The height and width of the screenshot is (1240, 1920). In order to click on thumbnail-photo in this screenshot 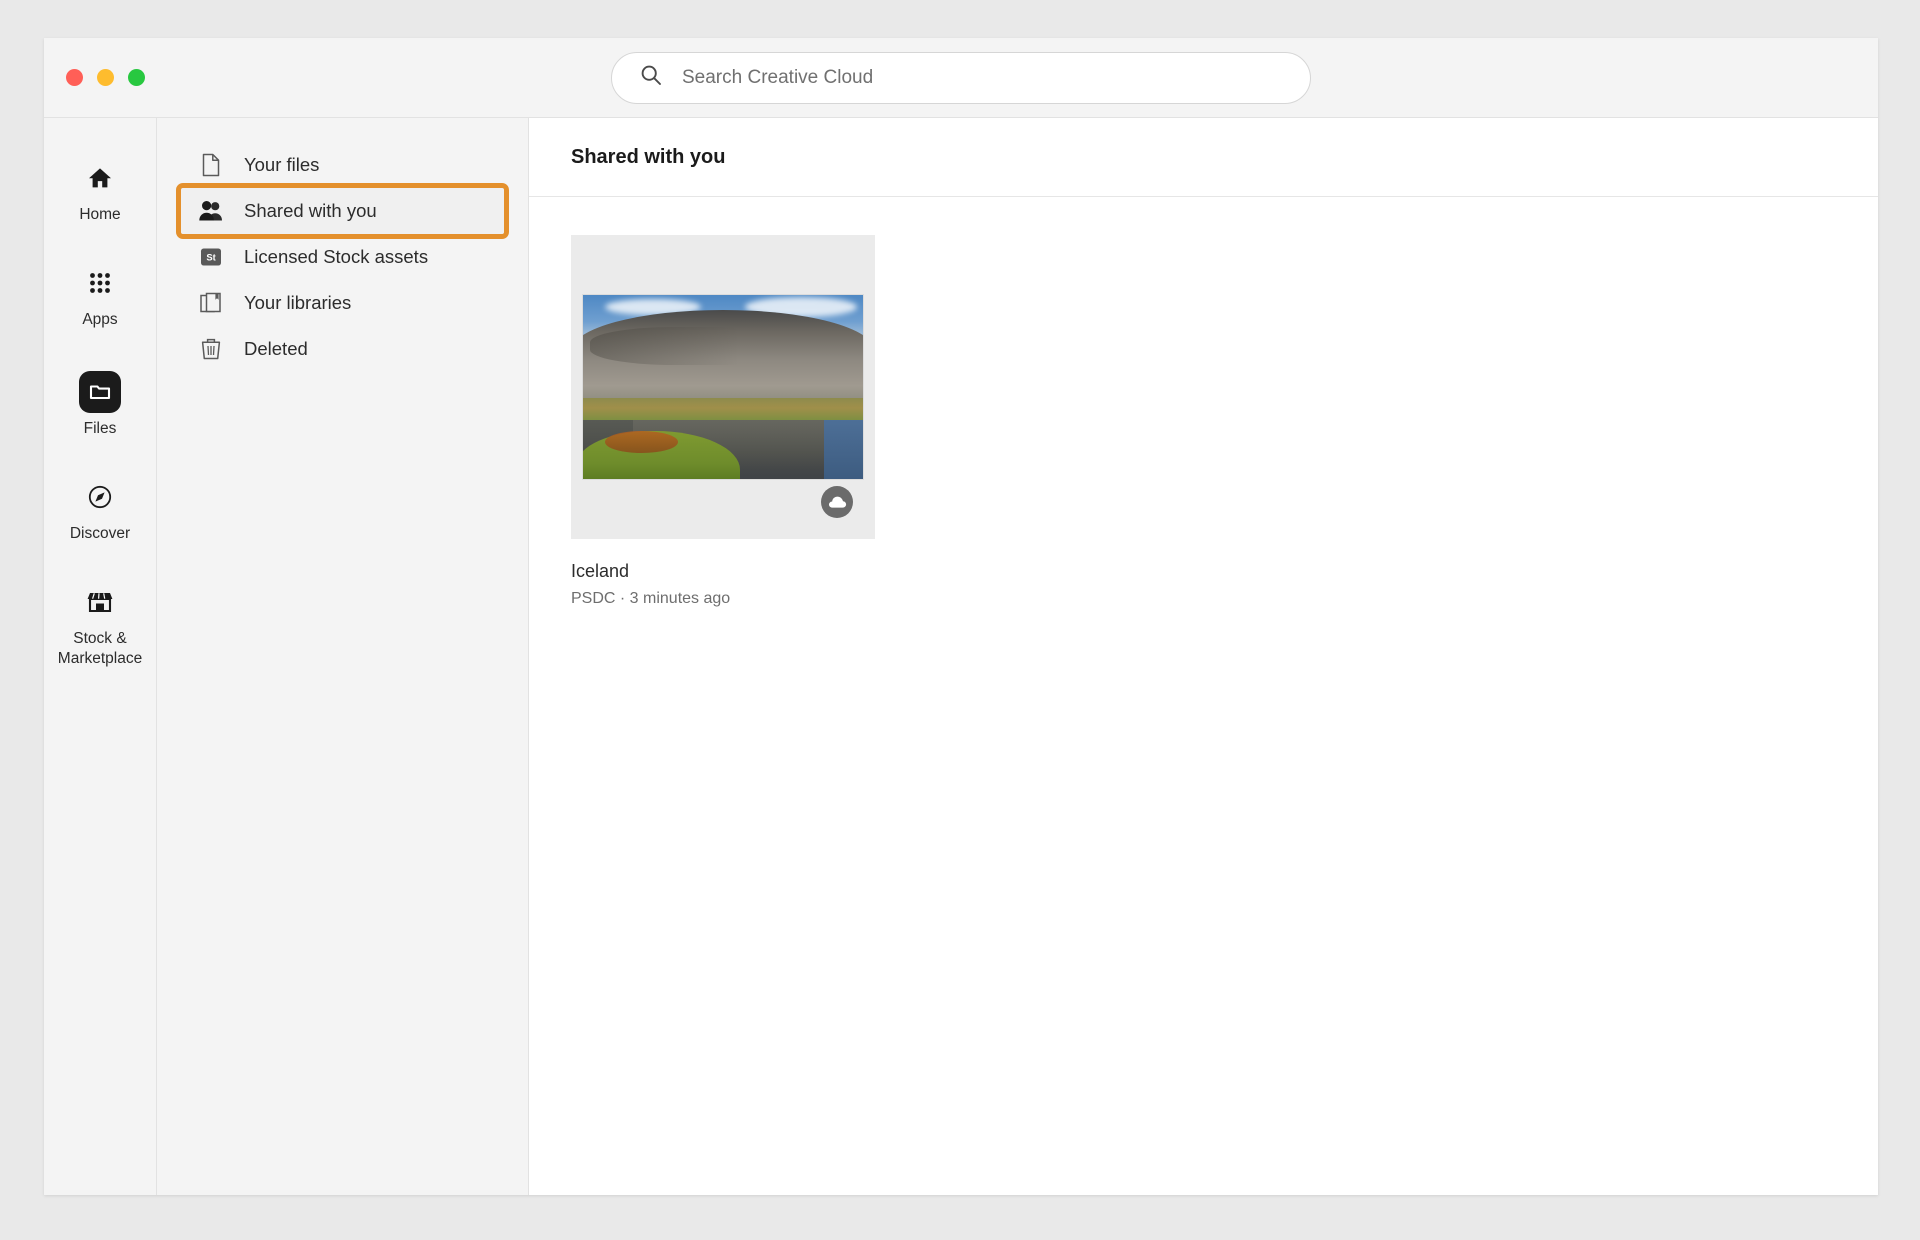, I will do `click(723, 387)`.